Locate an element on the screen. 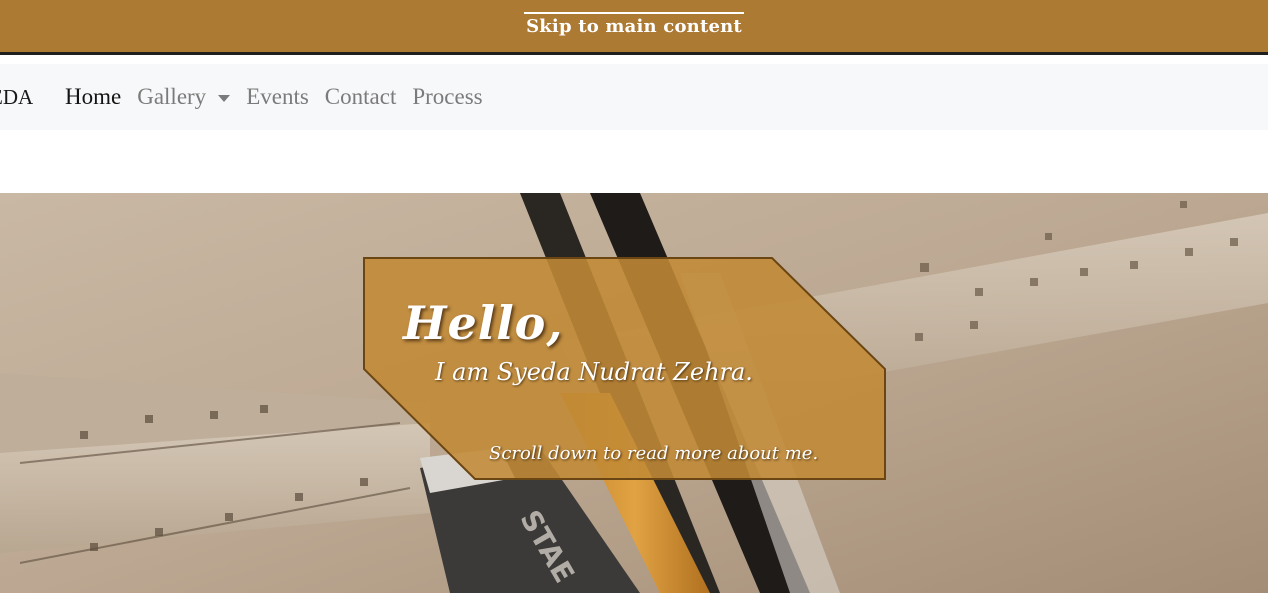 The height and width of the screenshot is (593, 1268). skip-bar: Skip to main content is located at coordinates (634, 27).